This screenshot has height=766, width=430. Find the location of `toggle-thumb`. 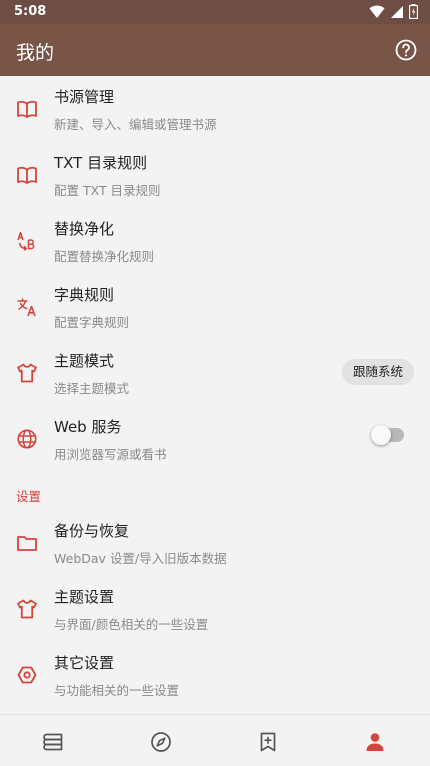

toggle-thumb is located at coordinates (381, 435).